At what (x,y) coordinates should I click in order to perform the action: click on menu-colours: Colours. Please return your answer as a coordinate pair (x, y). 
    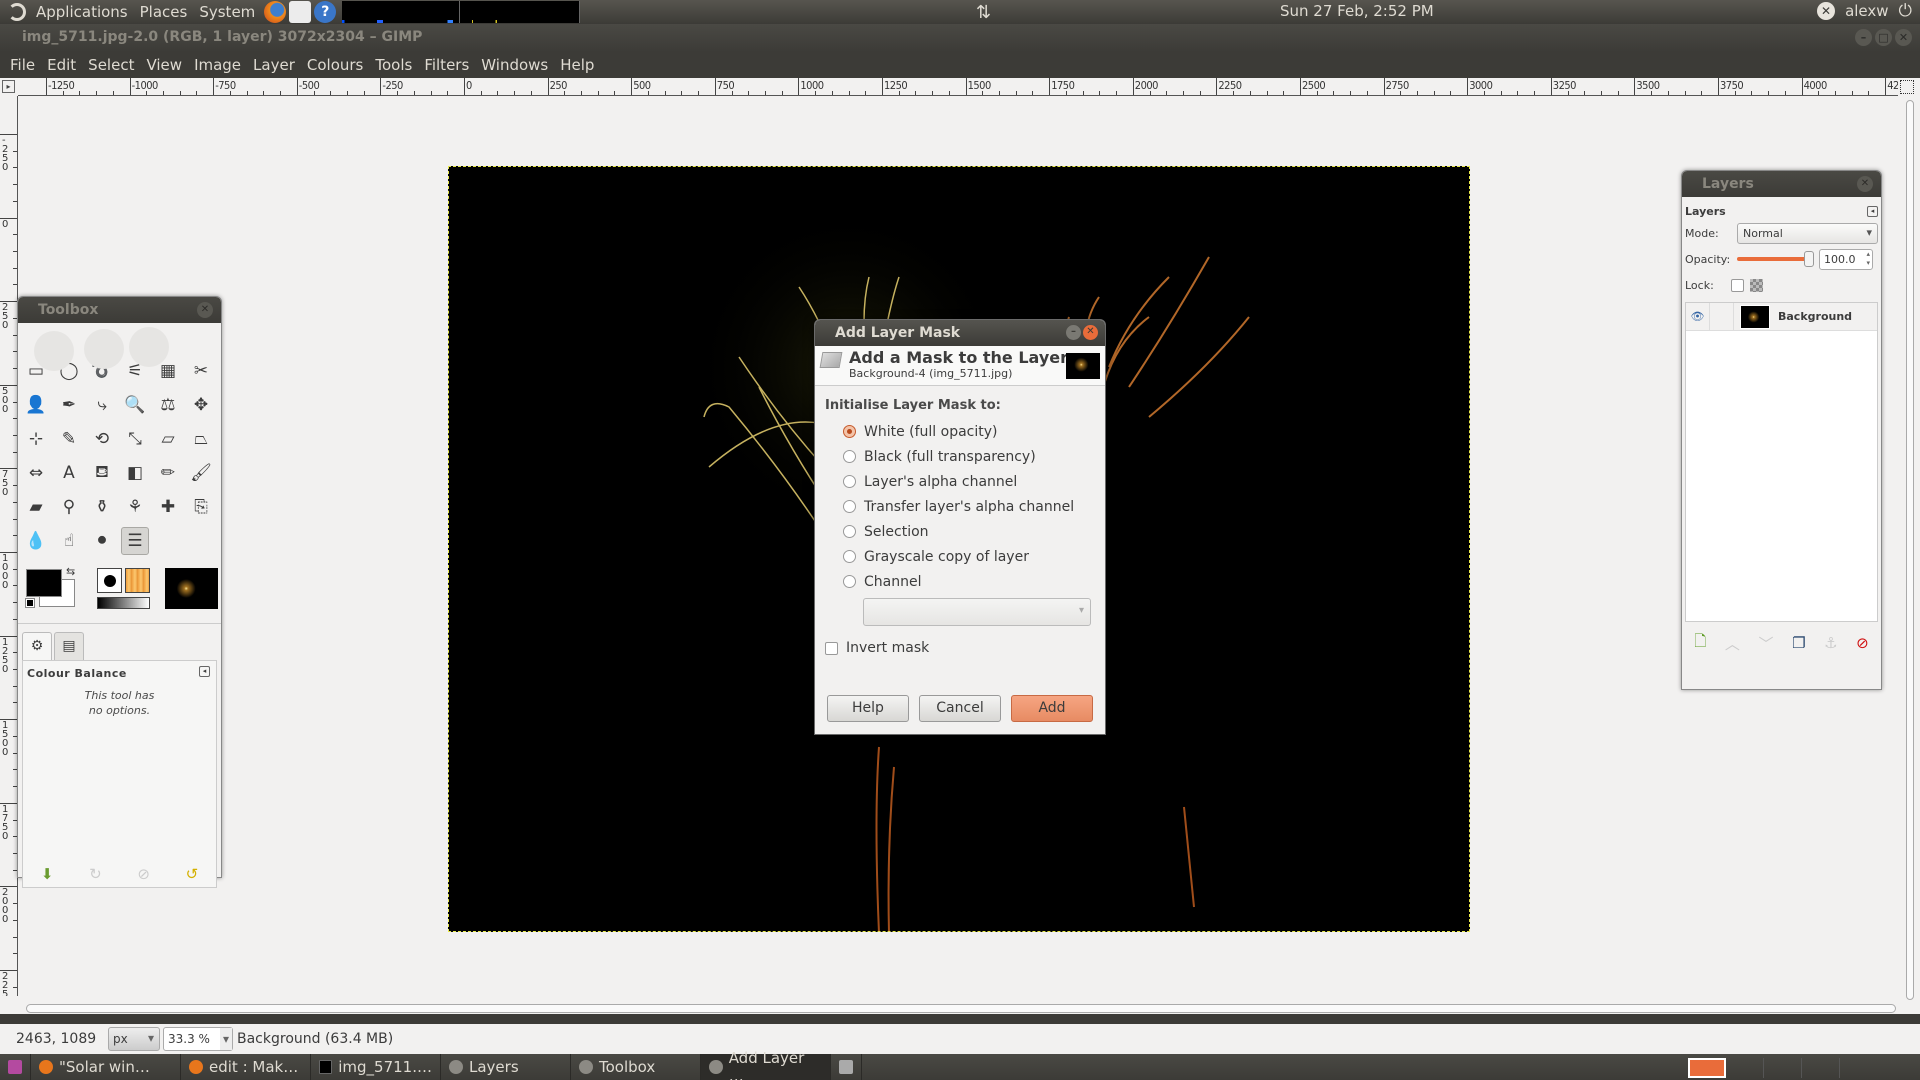
    Looking at the image, I should click on (335, 65).